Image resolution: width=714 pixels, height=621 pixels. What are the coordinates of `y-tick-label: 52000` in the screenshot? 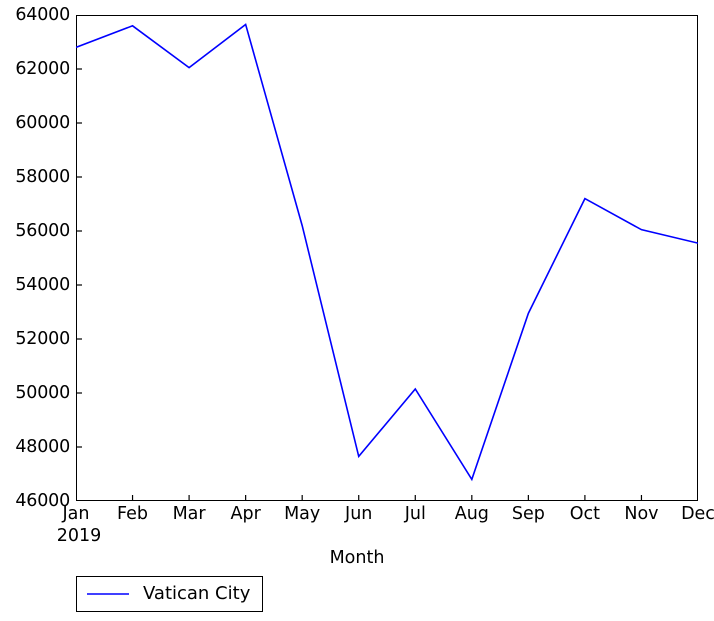 It's located at (42, 338).